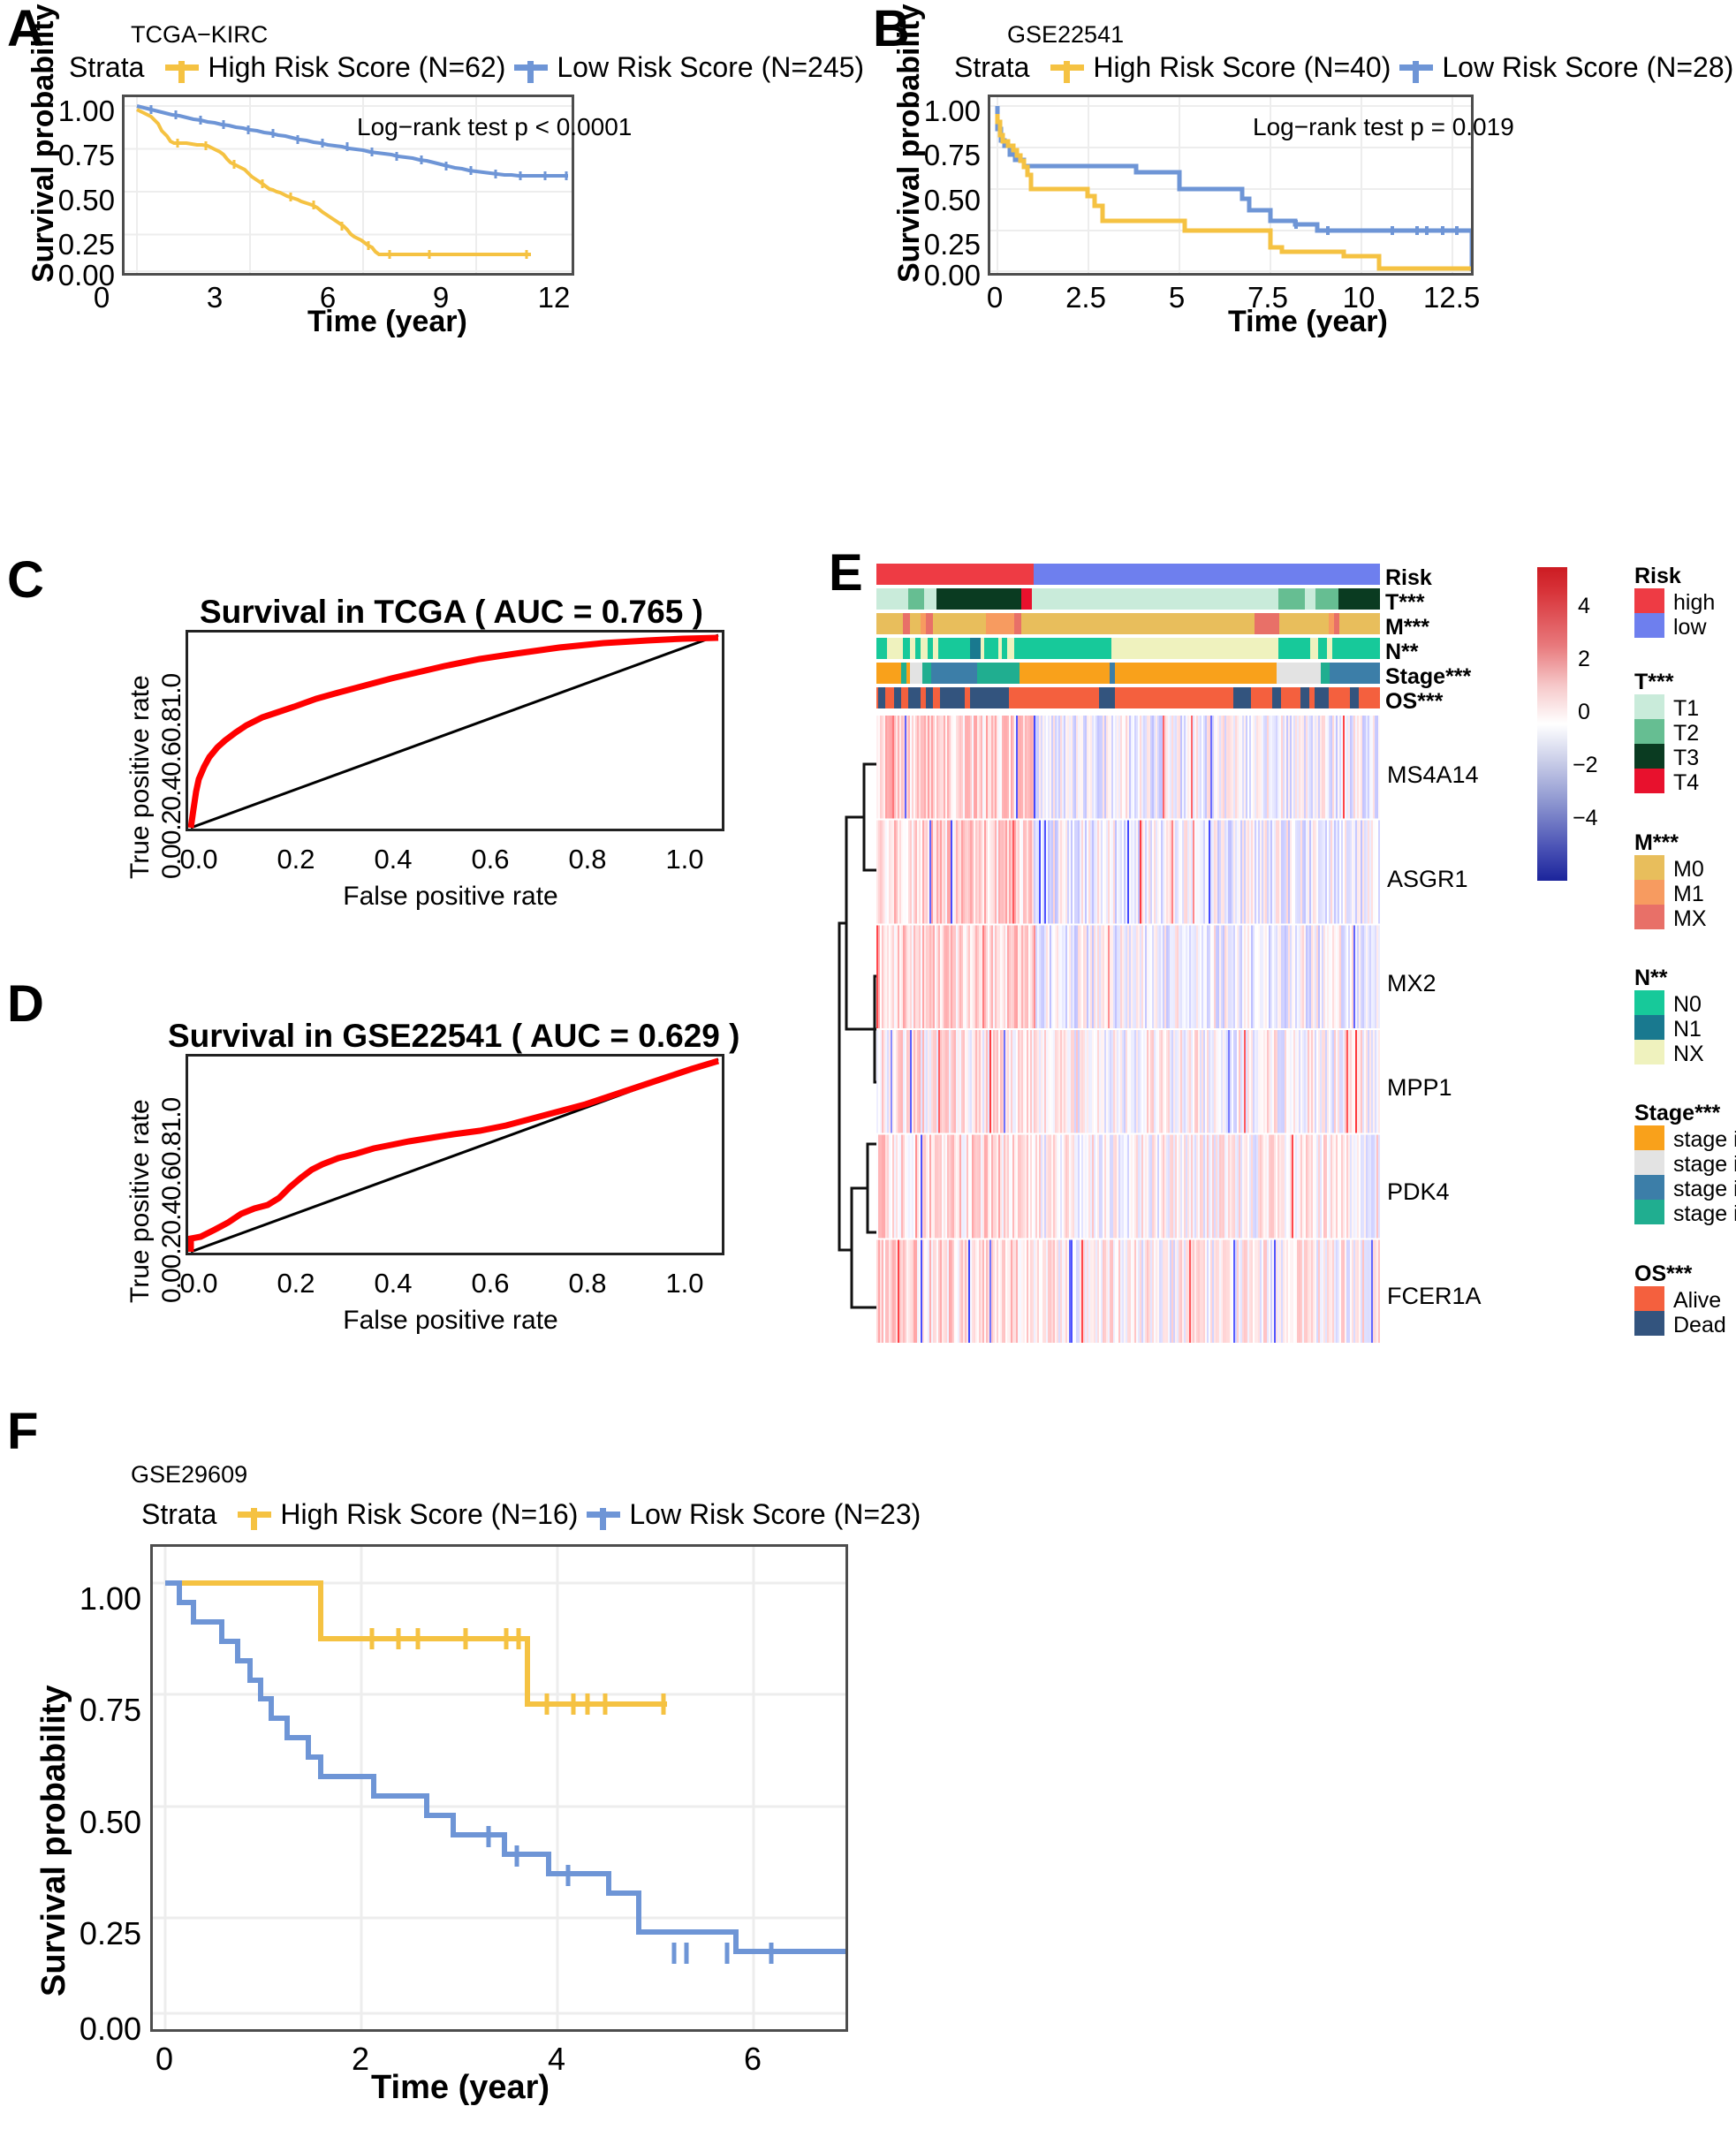 This screenshot has width=1736, height=2129. What do you see at coordinates (1649, 893) in the screenshot?
I see `legend-swatch-m1` at bounding box center [1649, 893].